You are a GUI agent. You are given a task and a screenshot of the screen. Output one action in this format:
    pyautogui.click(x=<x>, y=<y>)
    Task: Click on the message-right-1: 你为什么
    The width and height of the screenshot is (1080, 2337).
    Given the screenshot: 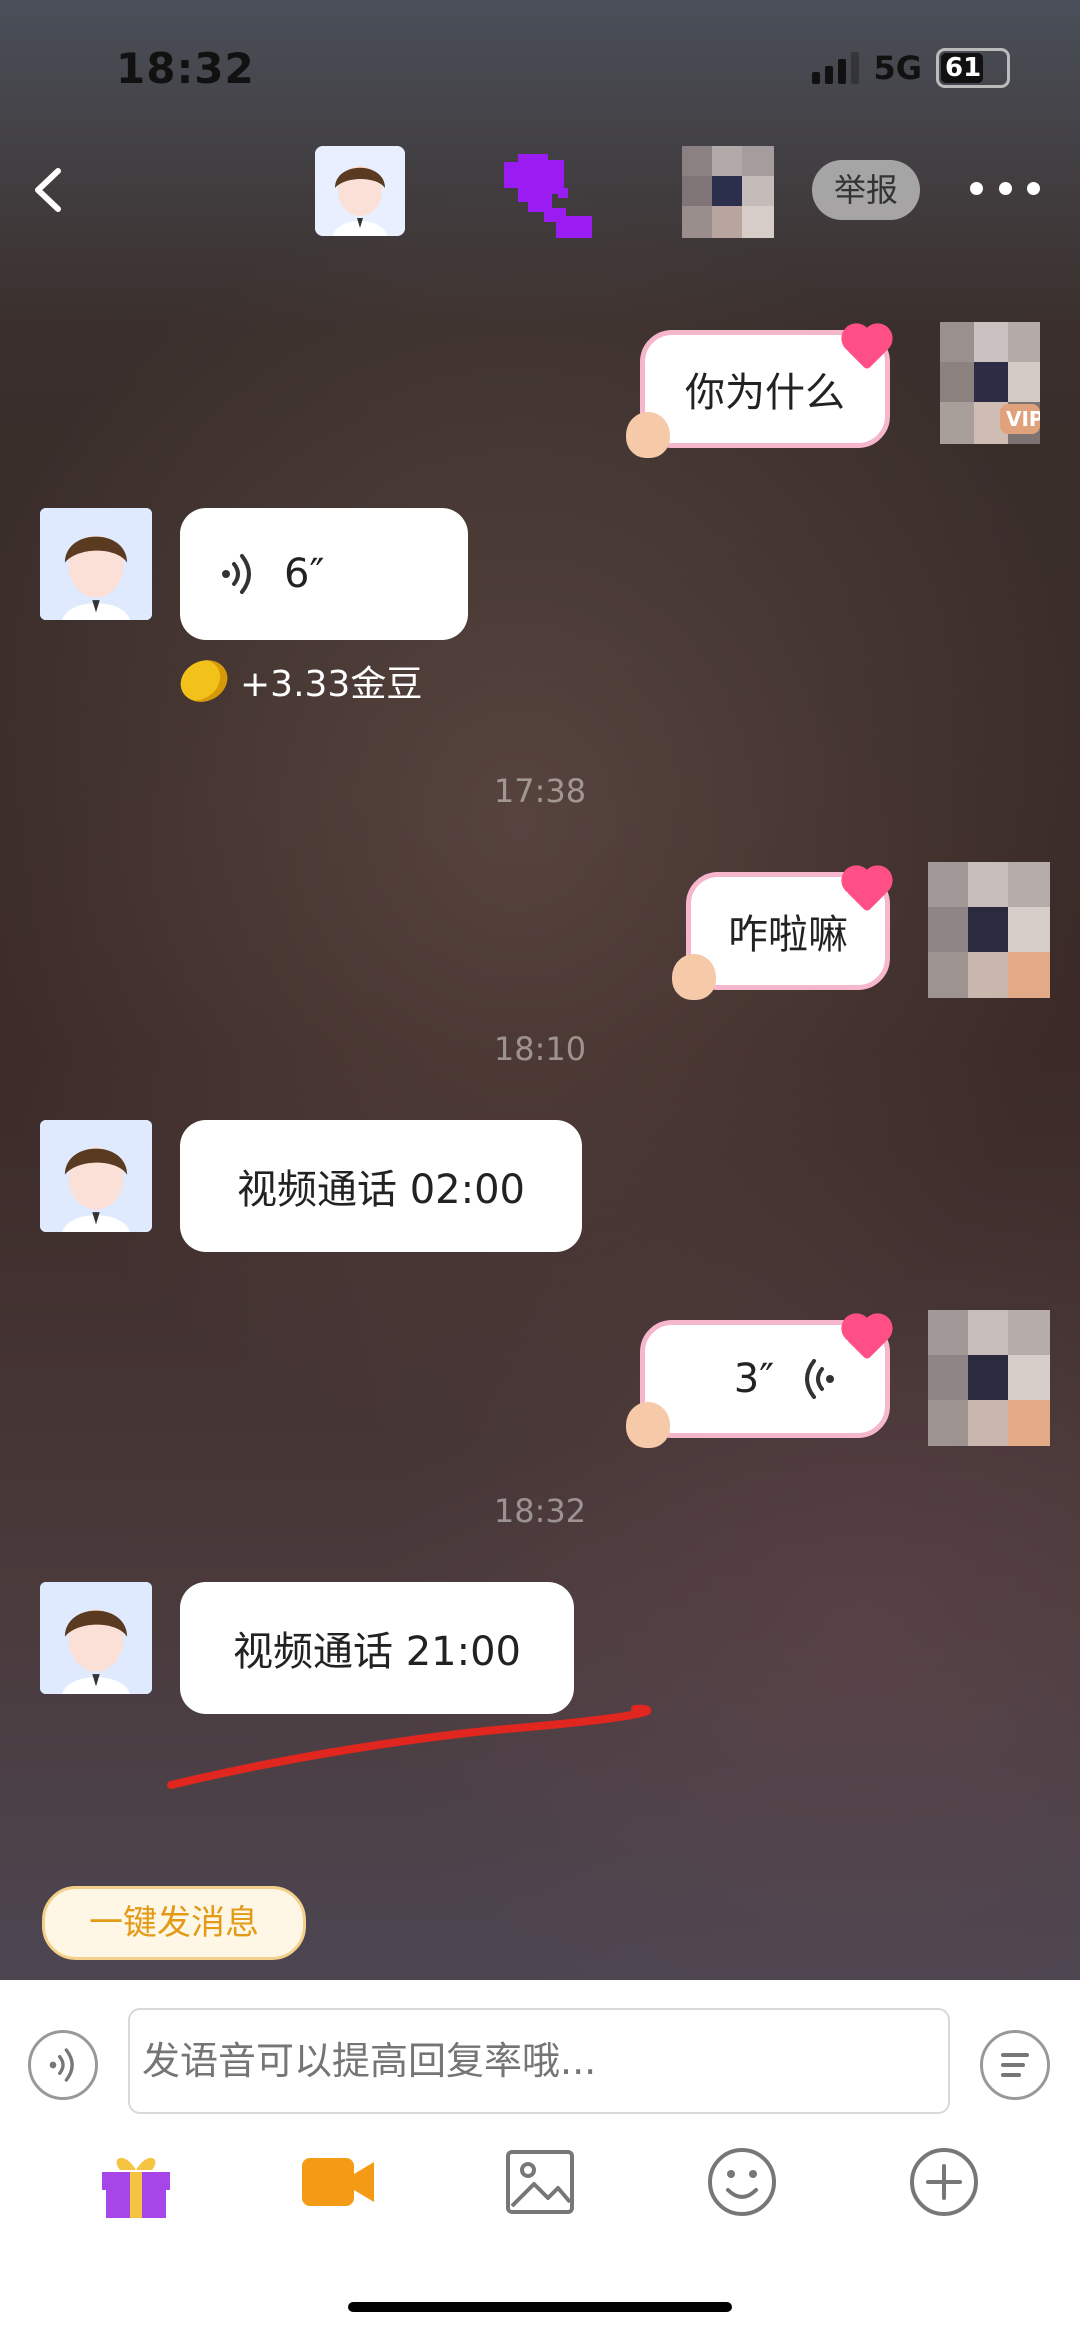 What is the action you would take?
    pyautogui.click(x=758, y=392)
    